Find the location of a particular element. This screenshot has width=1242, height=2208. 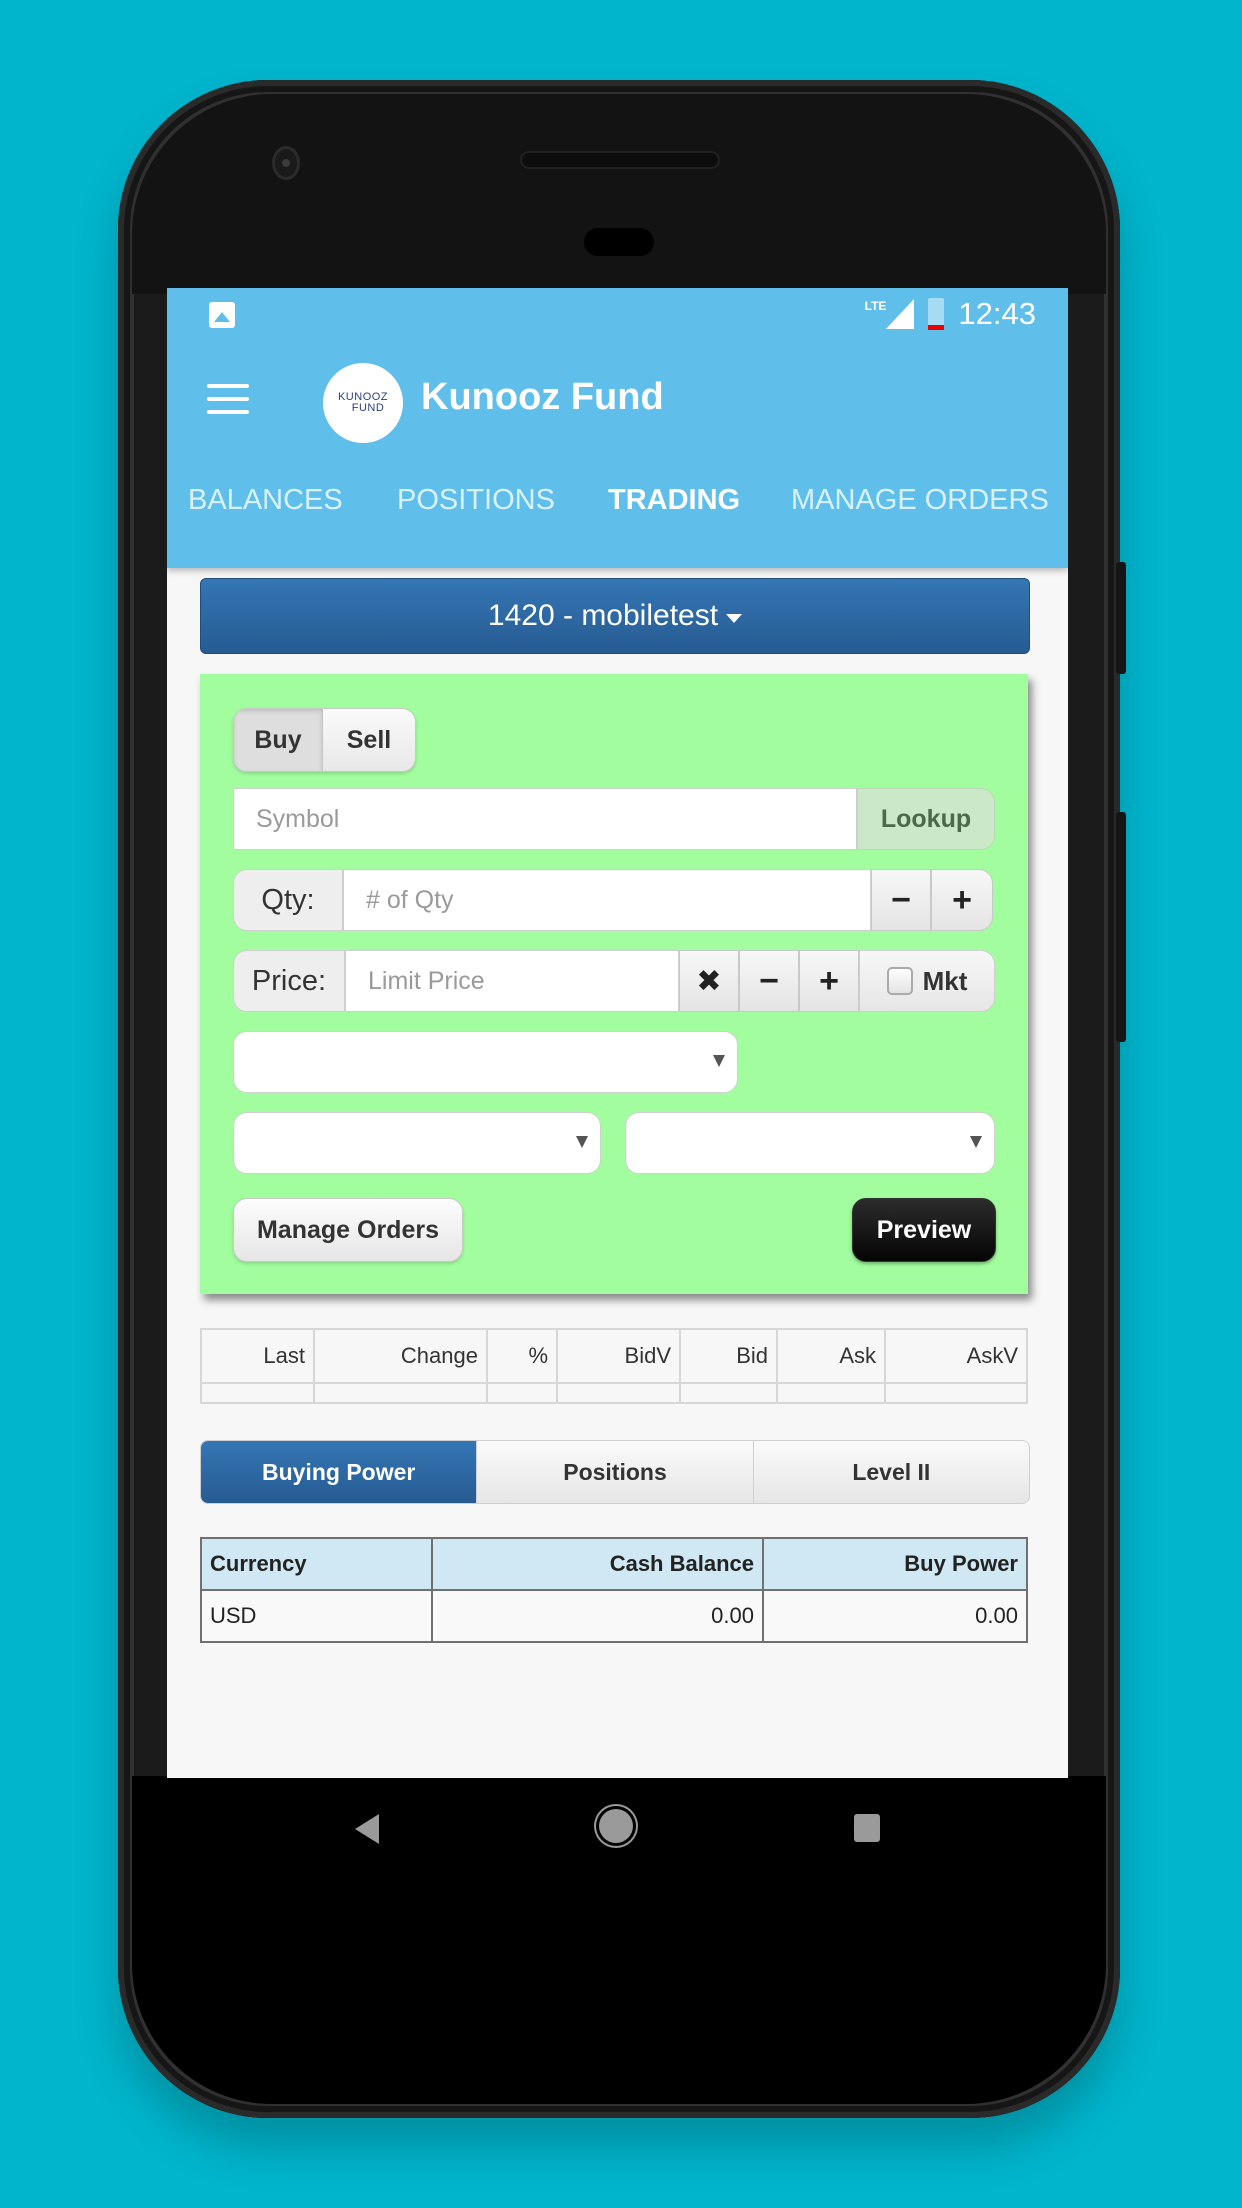

logo-text-bottom: FUND is located at coordinates (368, 408).